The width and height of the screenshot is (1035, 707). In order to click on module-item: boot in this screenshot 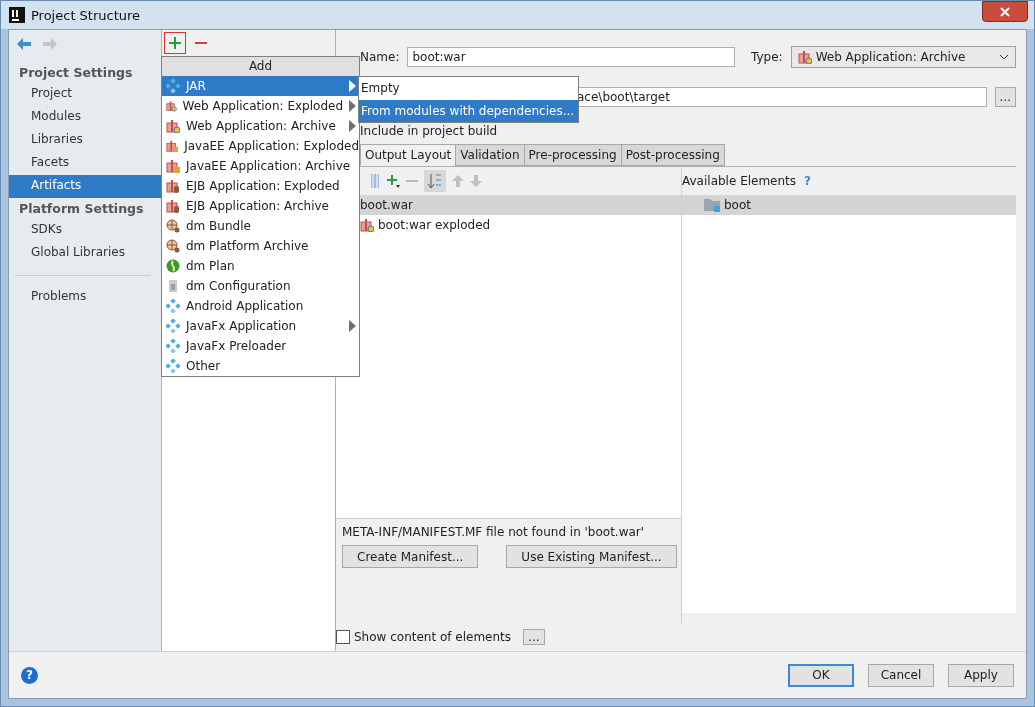, I will do `click(737, 205)`.